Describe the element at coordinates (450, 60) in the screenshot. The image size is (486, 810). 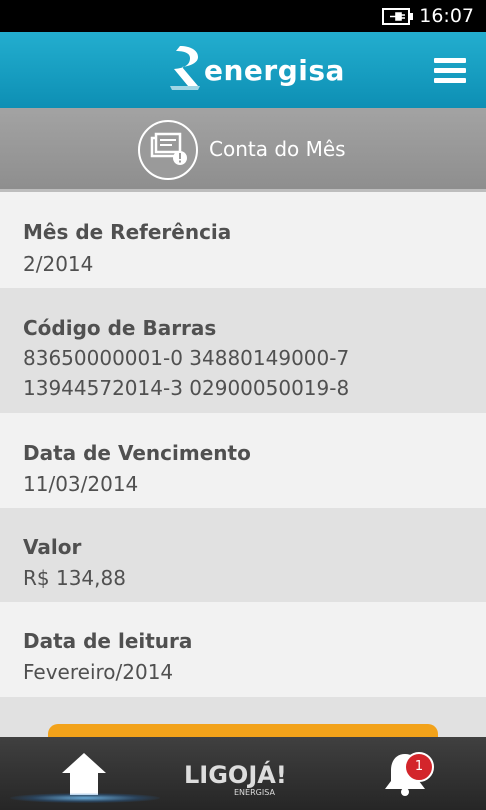
I see `hamburger-menu-icon` at that location.